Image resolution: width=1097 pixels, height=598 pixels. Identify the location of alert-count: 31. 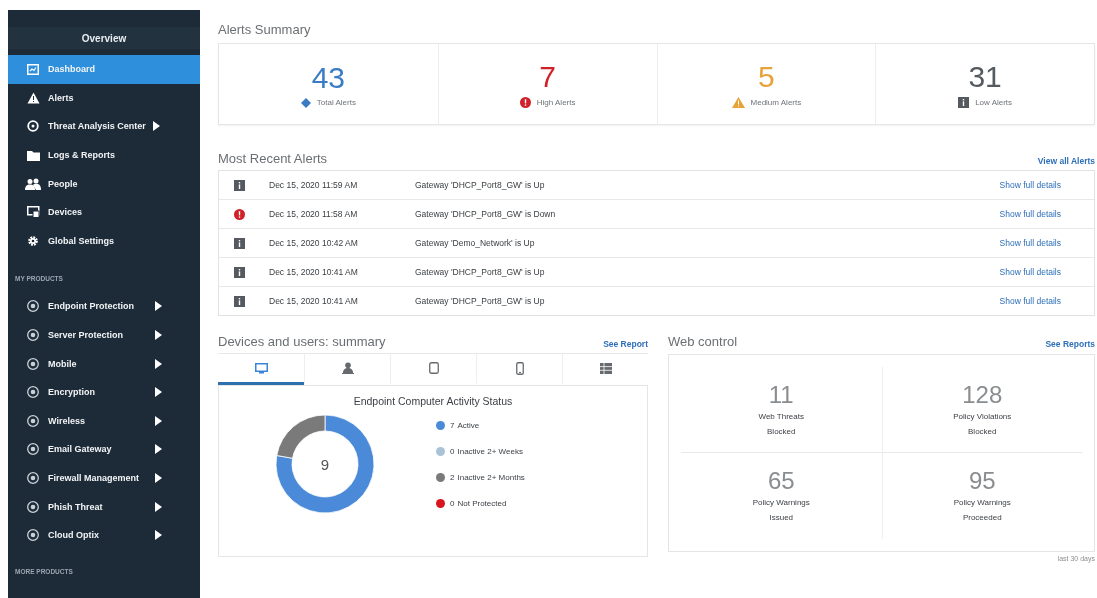
(985, 77).